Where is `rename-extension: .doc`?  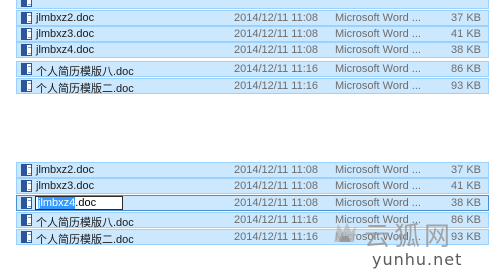 rename-extension: .doc is located at coordinates (86, 203).